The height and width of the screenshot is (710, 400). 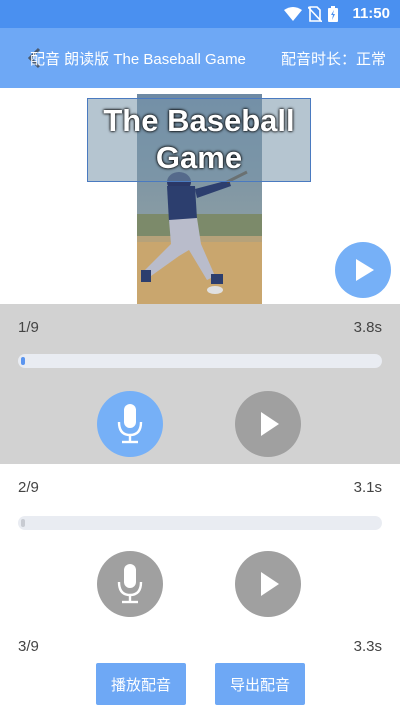 I want to click on status-icons, so click(x=311, y=14).